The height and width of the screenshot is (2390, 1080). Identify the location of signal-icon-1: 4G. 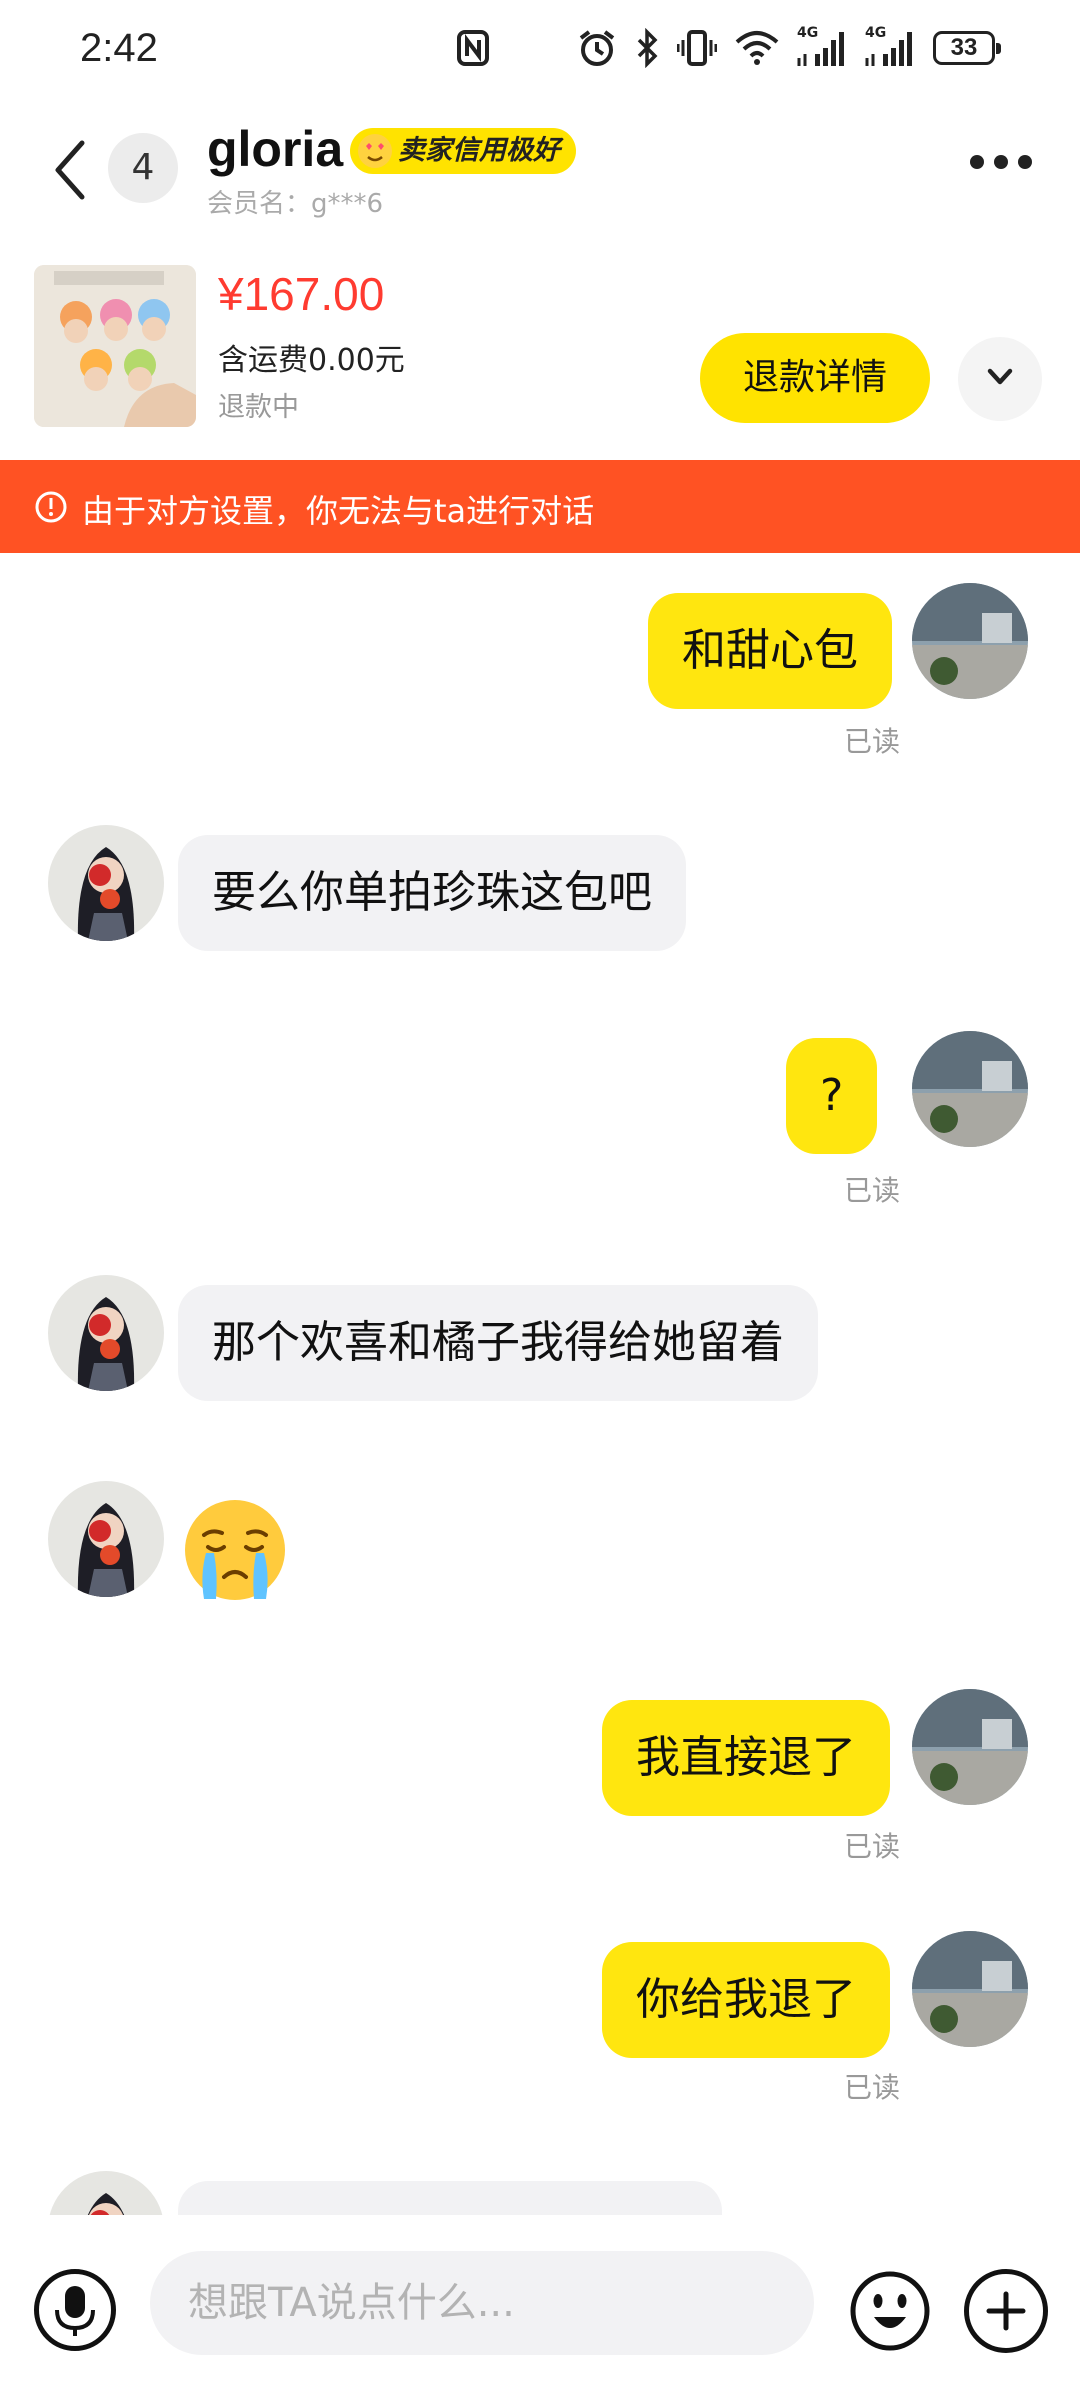
(822, 47).